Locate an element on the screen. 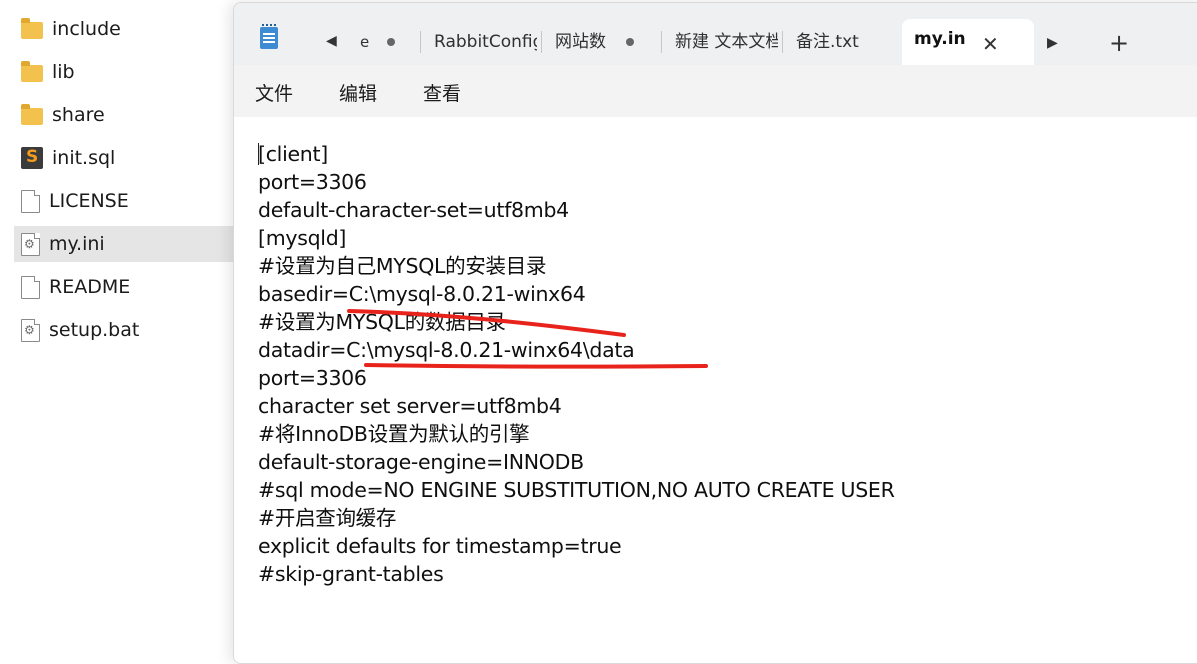 Image resolution: width=1197 pixels, height=664 pixels. file-item-label: lib is located at coordinates (63, 72).